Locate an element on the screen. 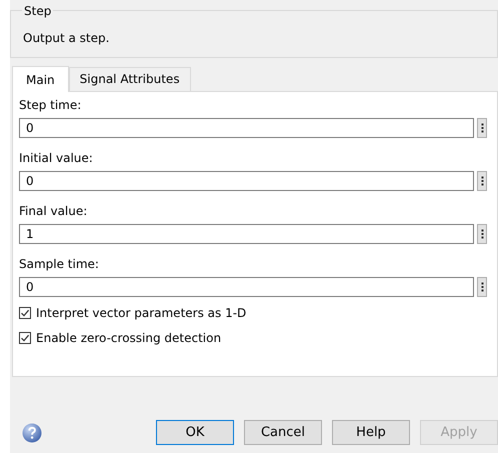 The height and width of the screenshot is (453, 498). dialog-button: Cancel is located at coordinates (283, 432).